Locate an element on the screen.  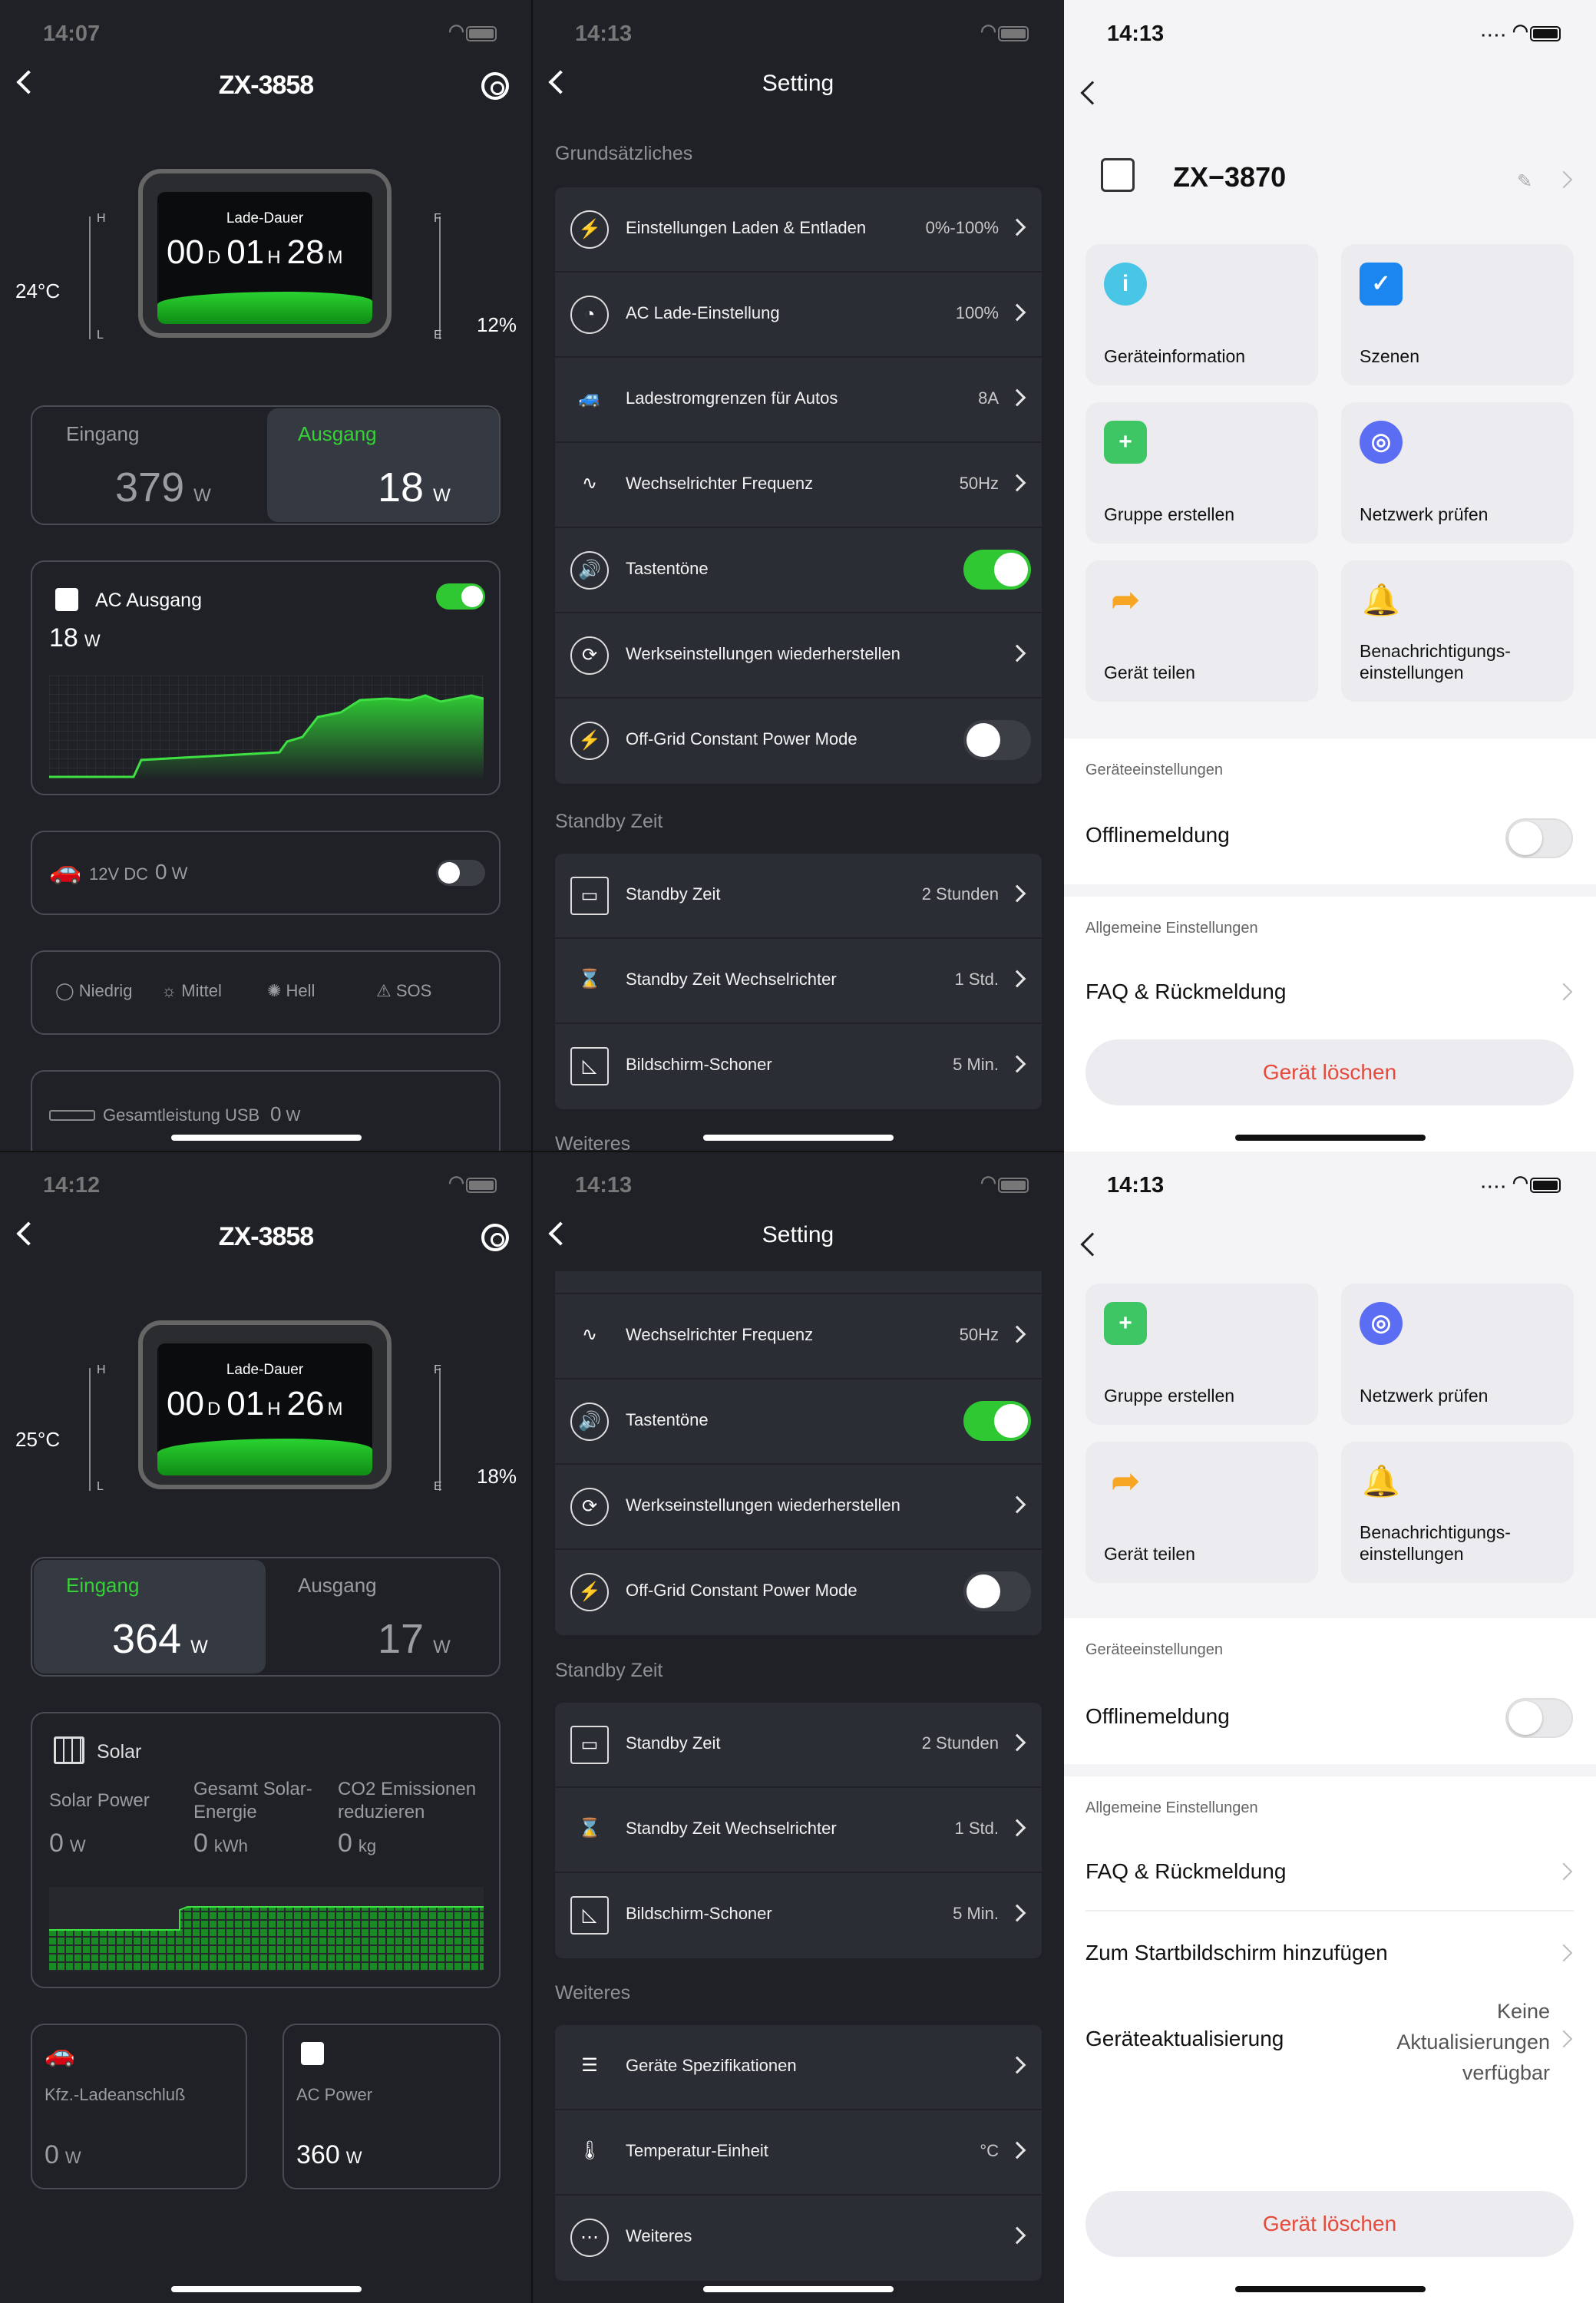
settings-row-ac-charge: ◔ AC Lade-Einstellung 100% is located at coordinates (798, 316).